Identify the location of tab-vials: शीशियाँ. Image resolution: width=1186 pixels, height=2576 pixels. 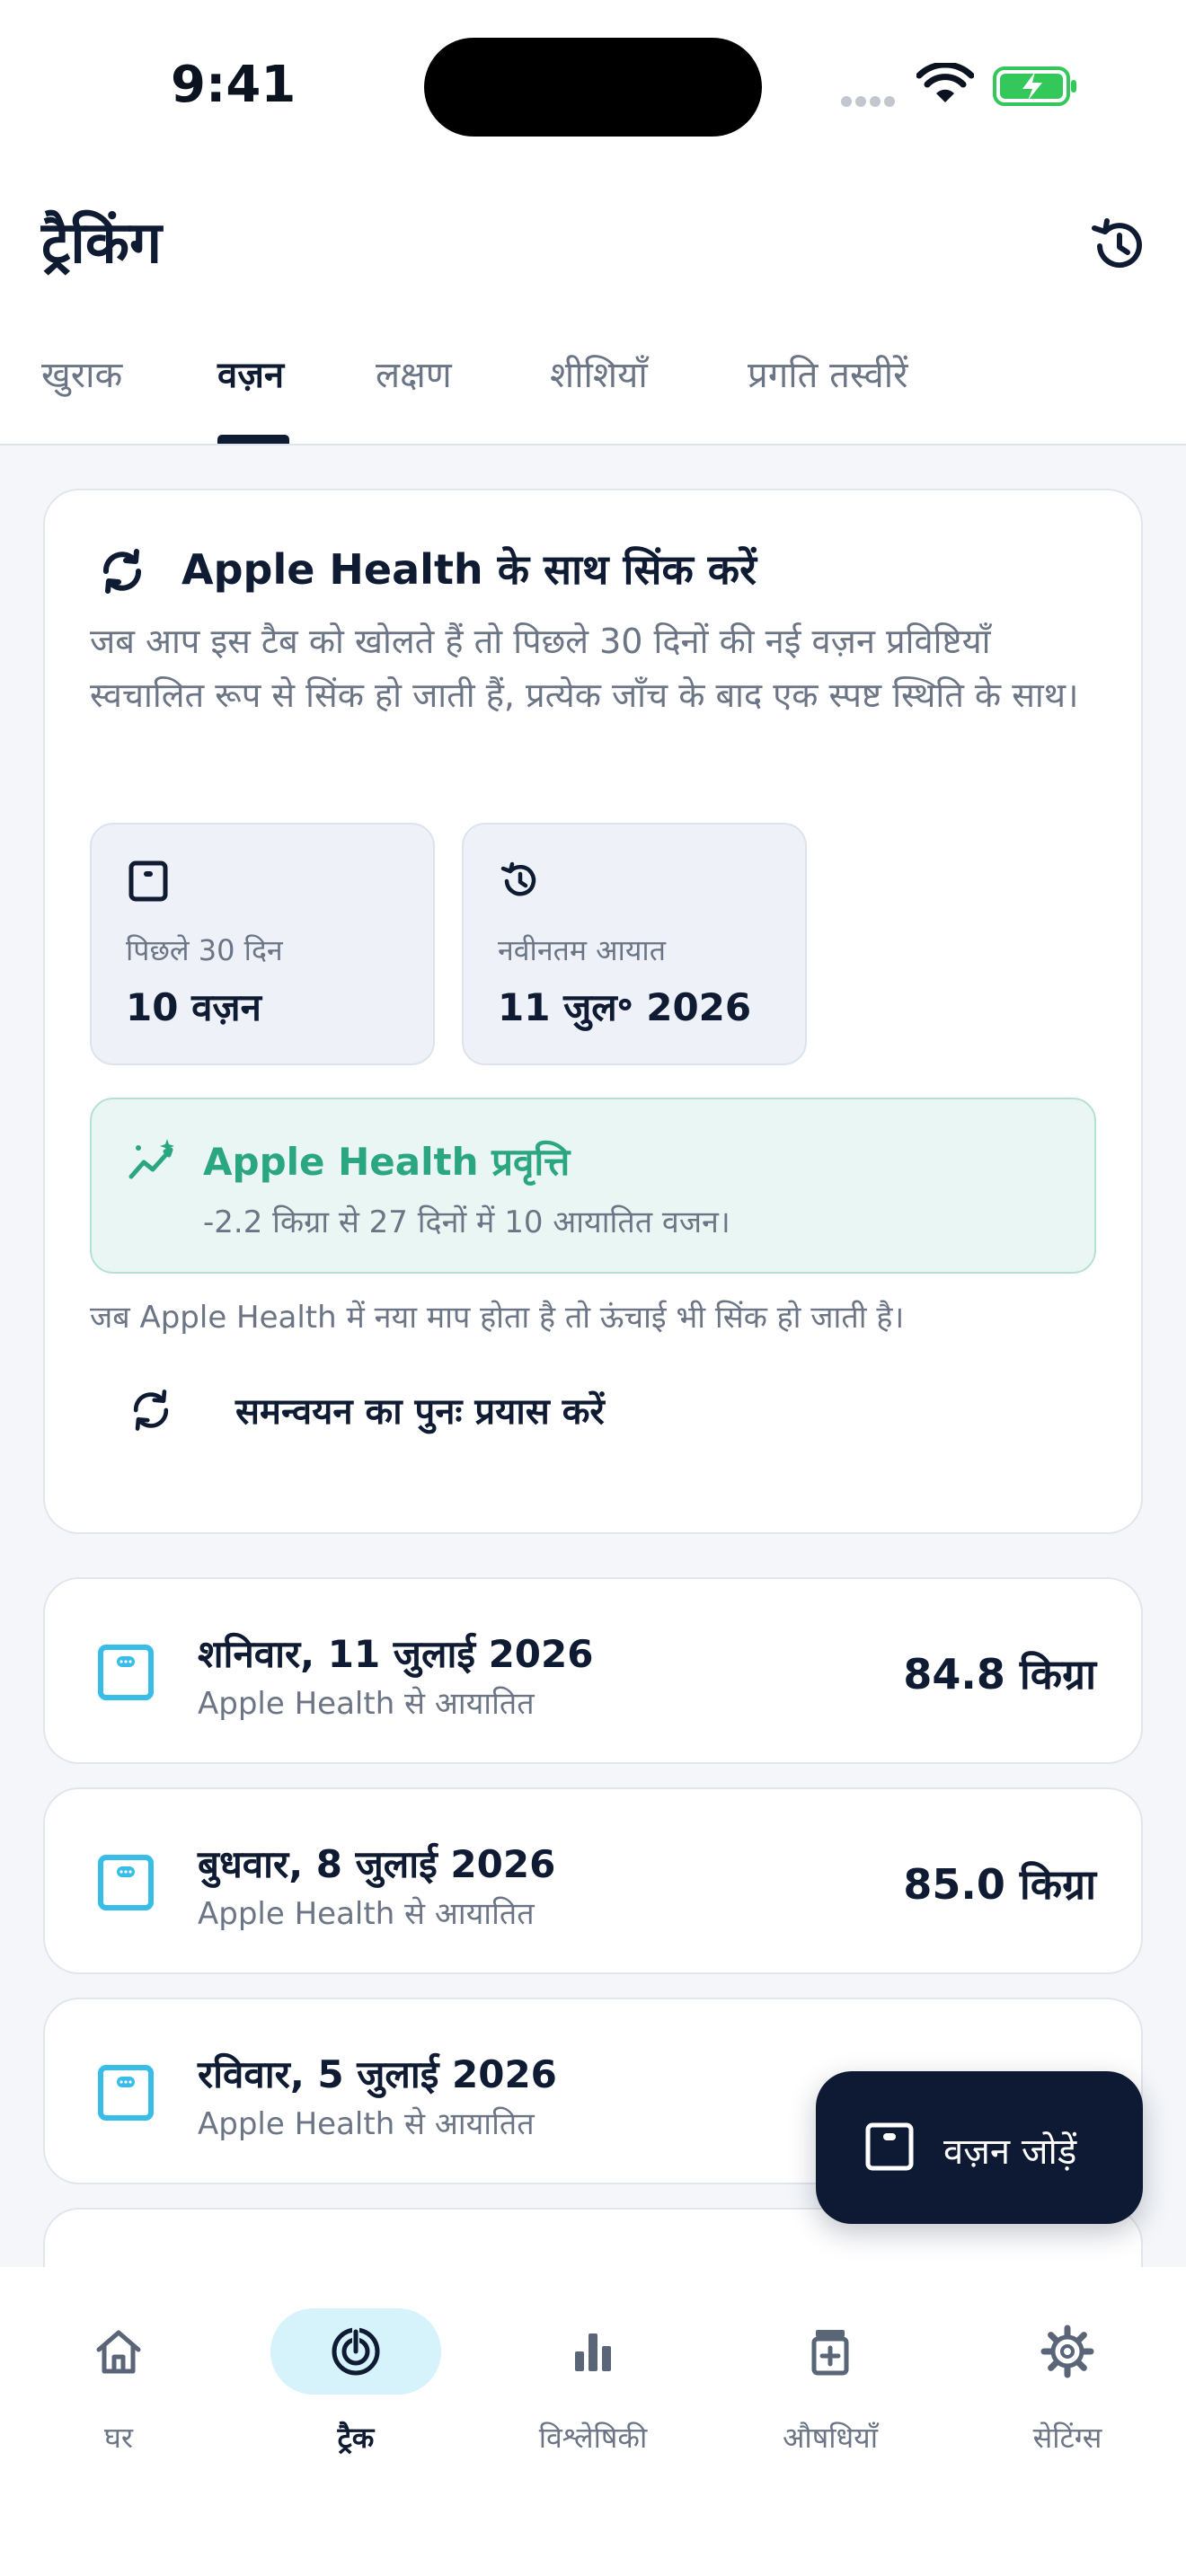
(599, 397).